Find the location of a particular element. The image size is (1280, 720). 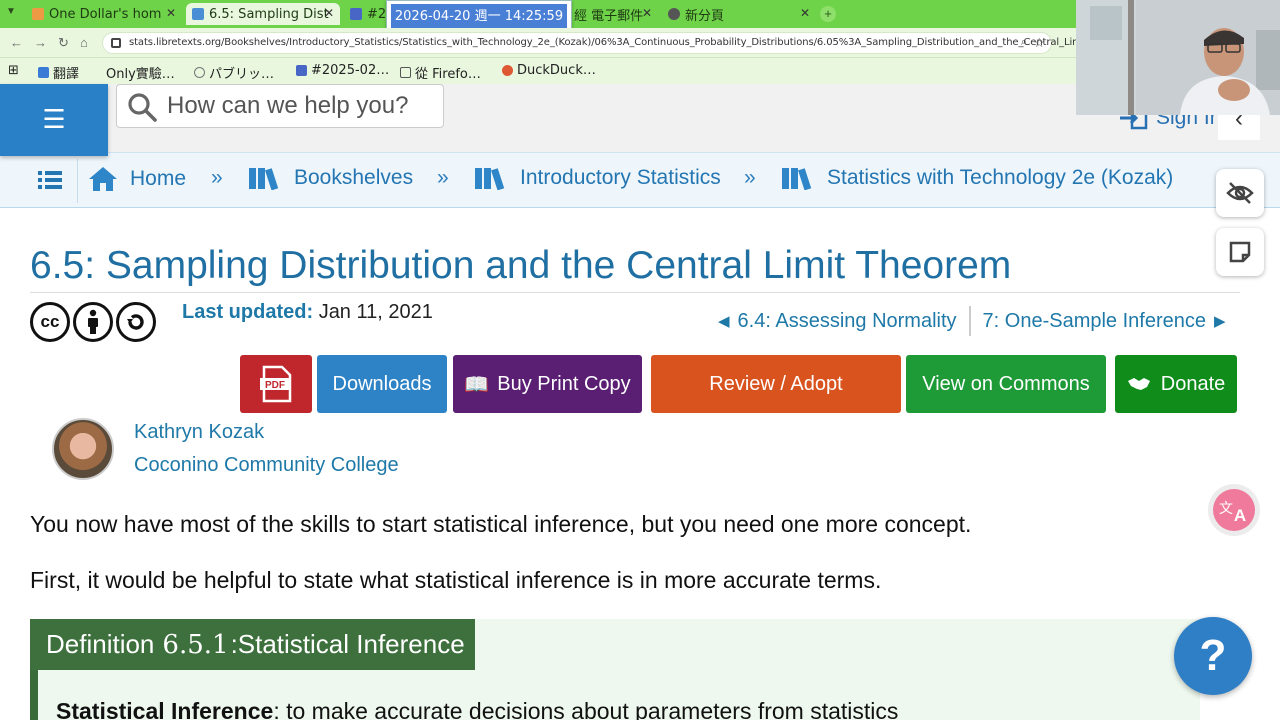

webcam-presenter-image is located at coordinates (1178, 57).